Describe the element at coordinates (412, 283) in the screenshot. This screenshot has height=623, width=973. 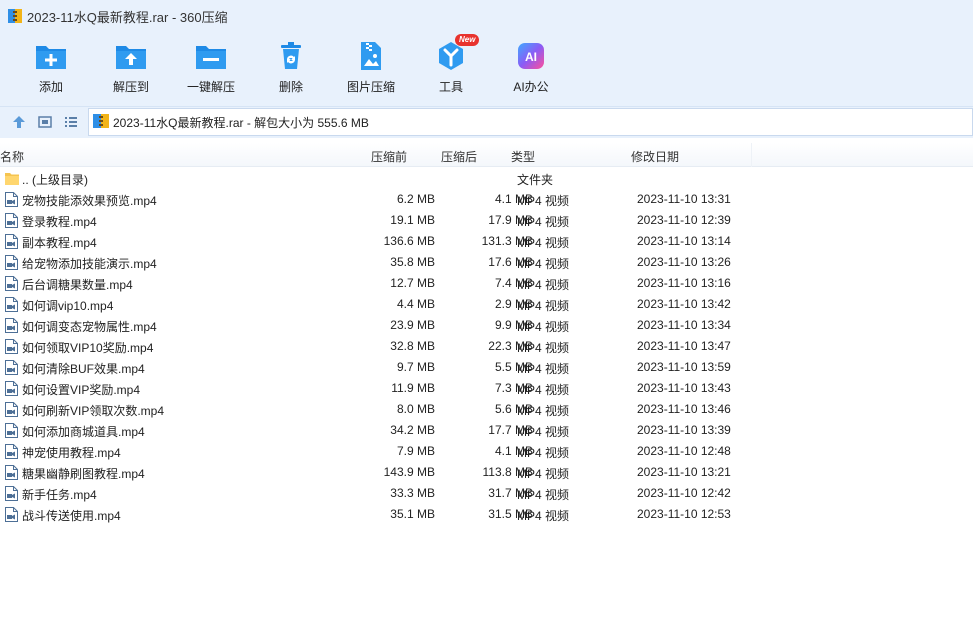
I see `file-size-before: 12.7 MB` at that location.